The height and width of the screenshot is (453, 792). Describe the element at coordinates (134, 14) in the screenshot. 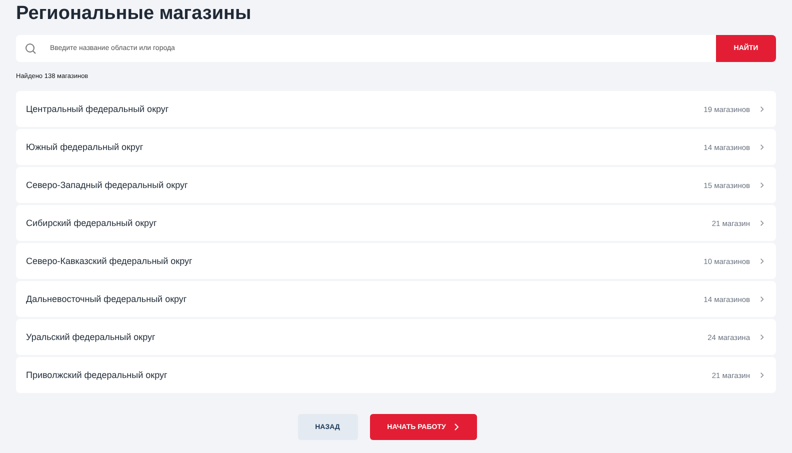

I see `page-title: Региональные магазины` at that location.